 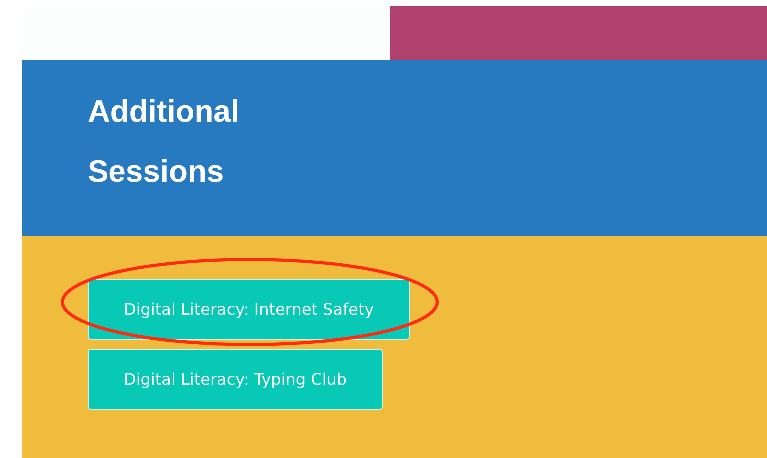 What do you see at coordinates (249, 309) in the screenshot?
I see `session-button: Digital Literacy: Internet Safety` at bounding box center [249, 309].